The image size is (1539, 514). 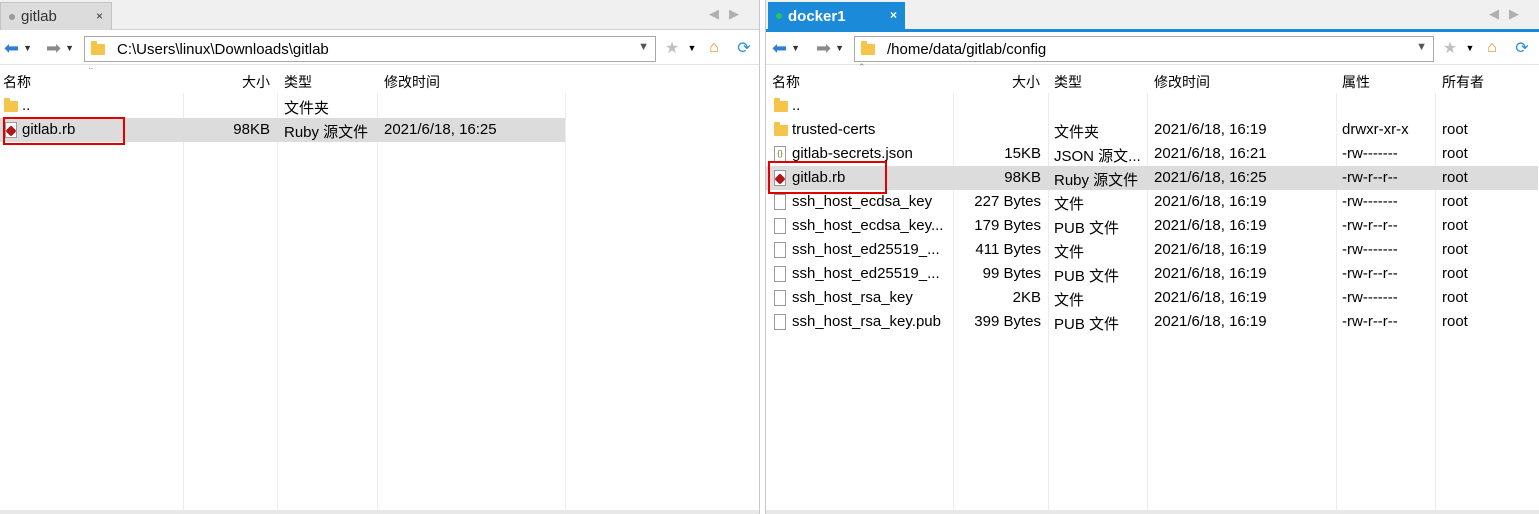 What do you see at coordinates (54, 47) in the screenshot?
I see `arrow-right-icon: ➡` at bounding box center [54, 47].